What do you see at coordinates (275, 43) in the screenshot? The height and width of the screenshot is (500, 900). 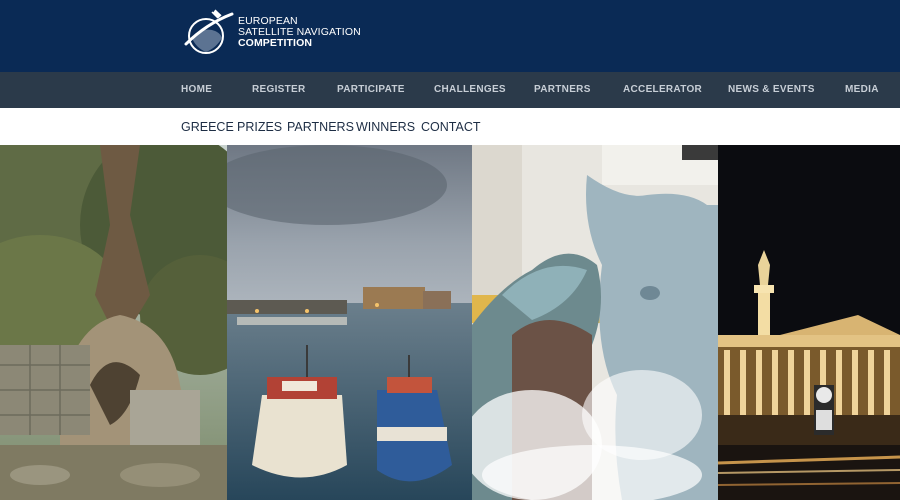 I see `logo-line-3: COMPETITION` at bounding box center [275, 43].